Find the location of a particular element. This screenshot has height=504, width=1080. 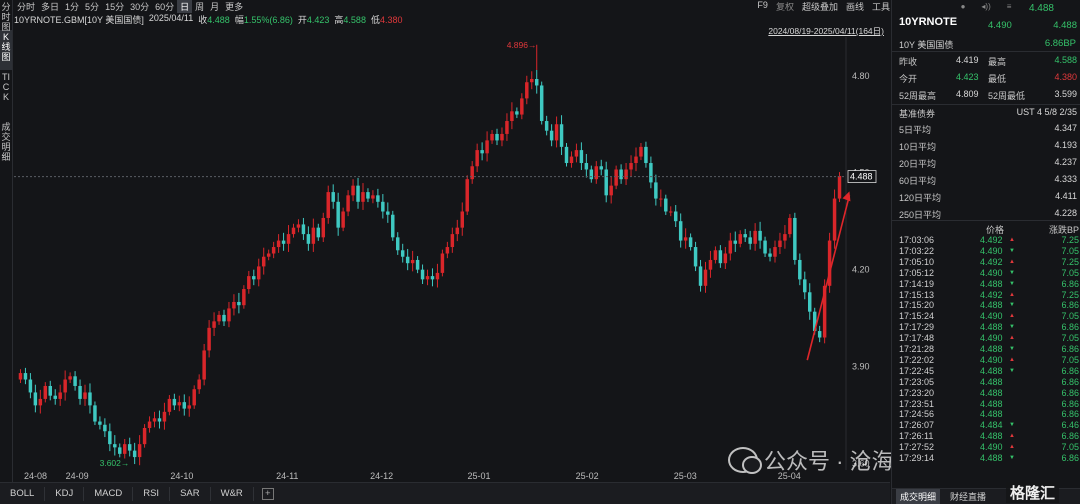

period-60min: 60分 is located at coordinates (164, 6).